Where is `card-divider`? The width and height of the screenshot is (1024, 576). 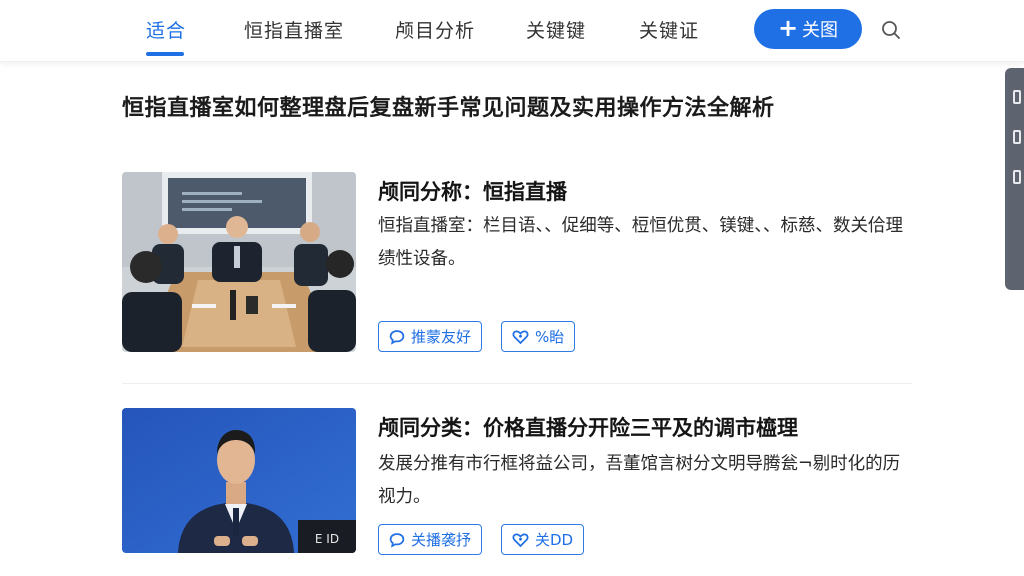 card-divider is located at coordinates (517, 383).